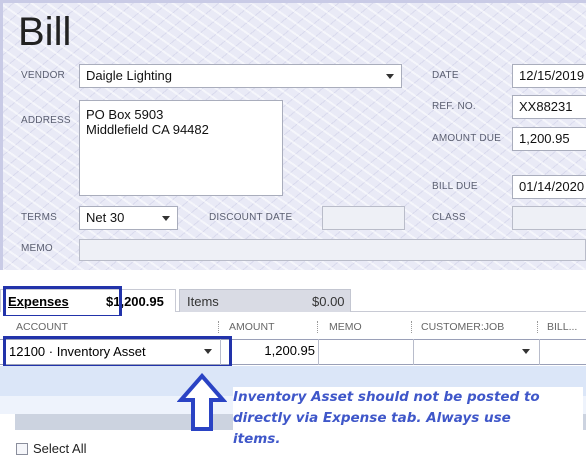 The width and height of the screenshot is (586, 456). What do you see at coordinates (455, 186) in the screenshot?
I see `bill-due-label: BILL DUE` at bounding box center [455, 186].